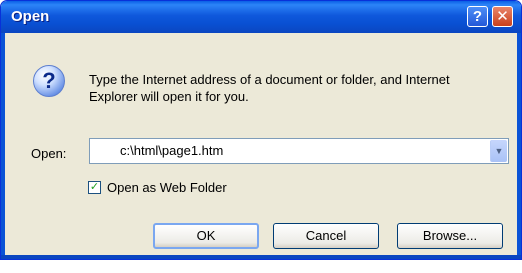 This screenshot has height=273, width=522. What do you see at coordinates (3, 146) in the screenshot?
I see `window-border-left` at bounding box center [3, 146].